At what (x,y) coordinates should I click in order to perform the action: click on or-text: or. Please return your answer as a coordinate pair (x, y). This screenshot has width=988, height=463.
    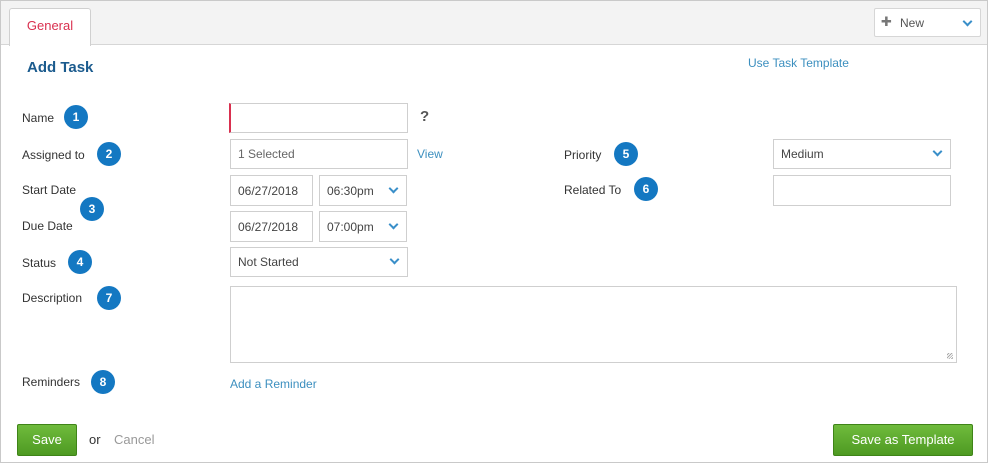
    Looking at the image, I should click on (95, 439).